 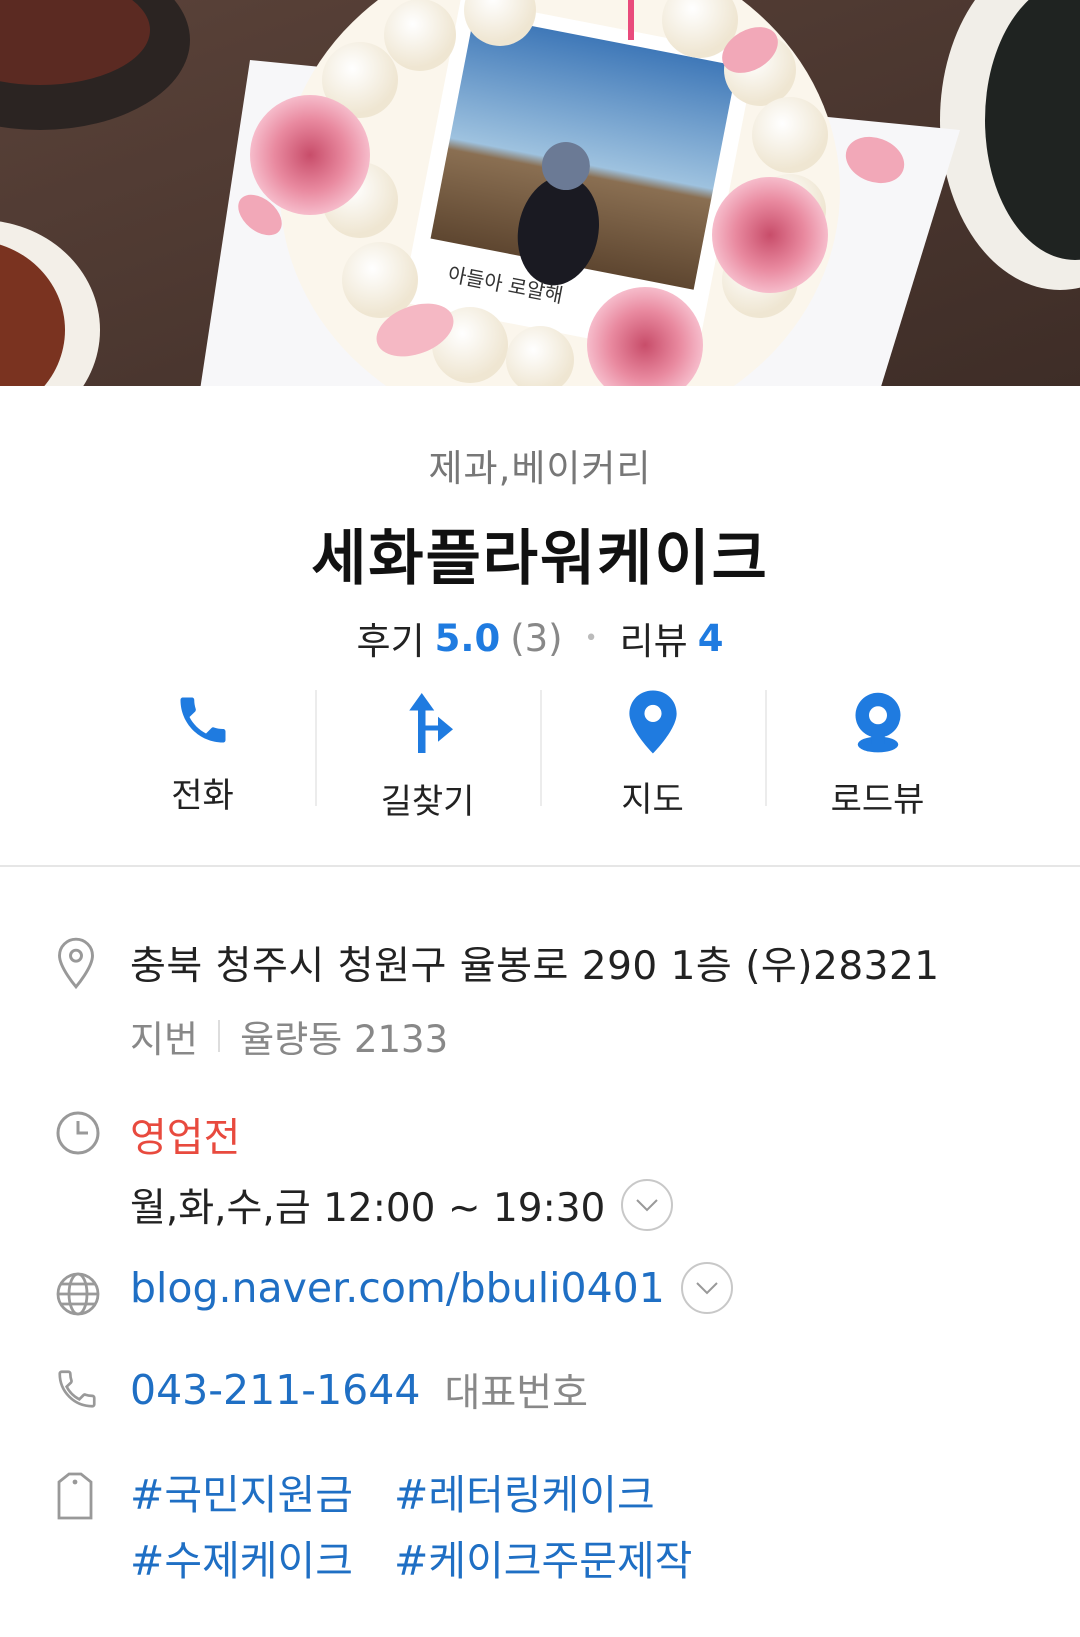 What do you see at coordinates (536, 638) in the screenshot?
I see `rating-count: (3)` at bounding box center [536, 638].